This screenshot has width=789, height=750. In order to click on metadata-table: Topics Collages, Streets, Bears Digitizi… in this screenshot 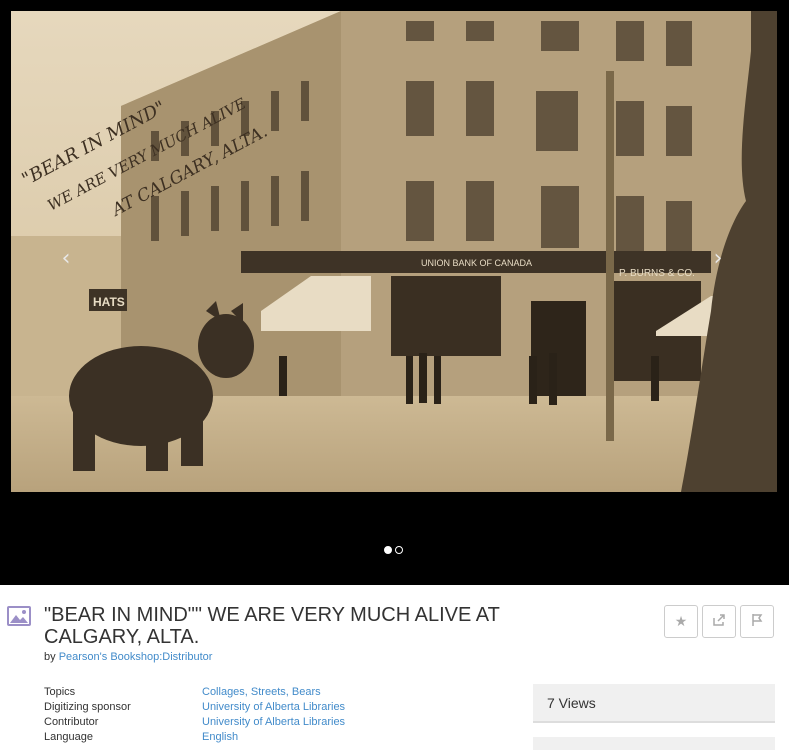, I will do `click(194, 716)`.